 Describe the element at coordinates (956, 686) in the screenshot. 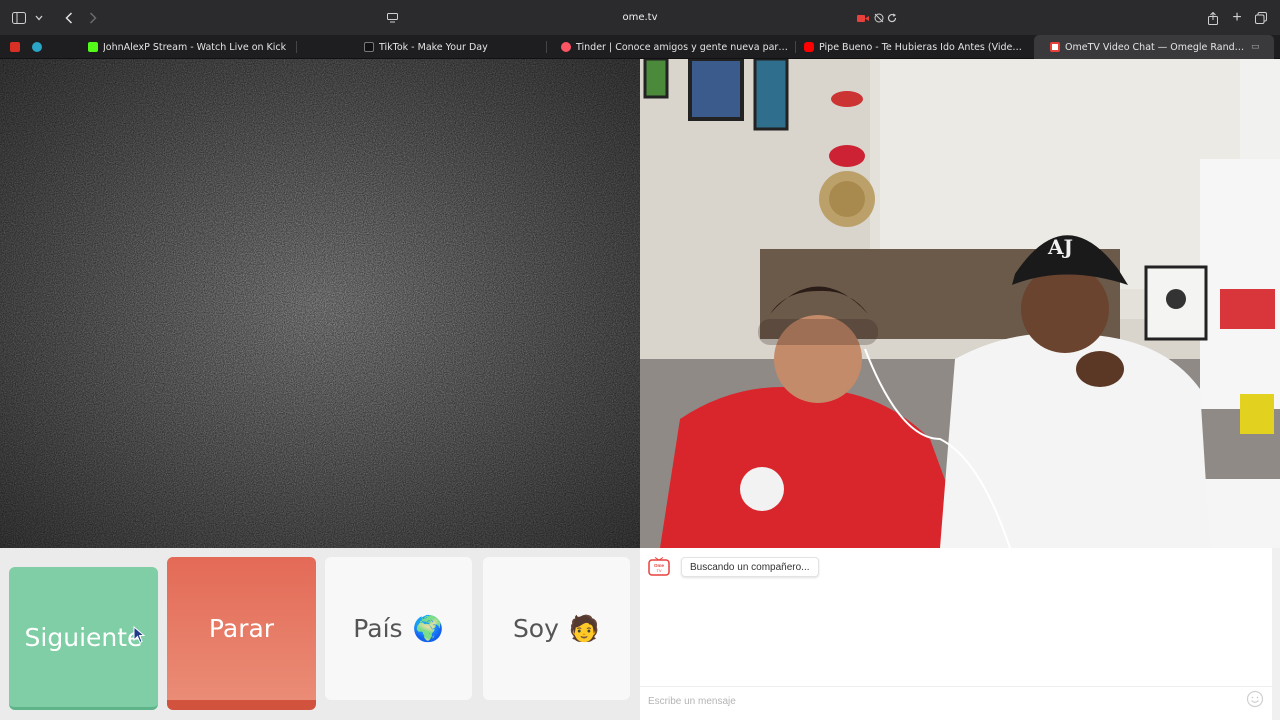

I see `chat-divider` at that location.